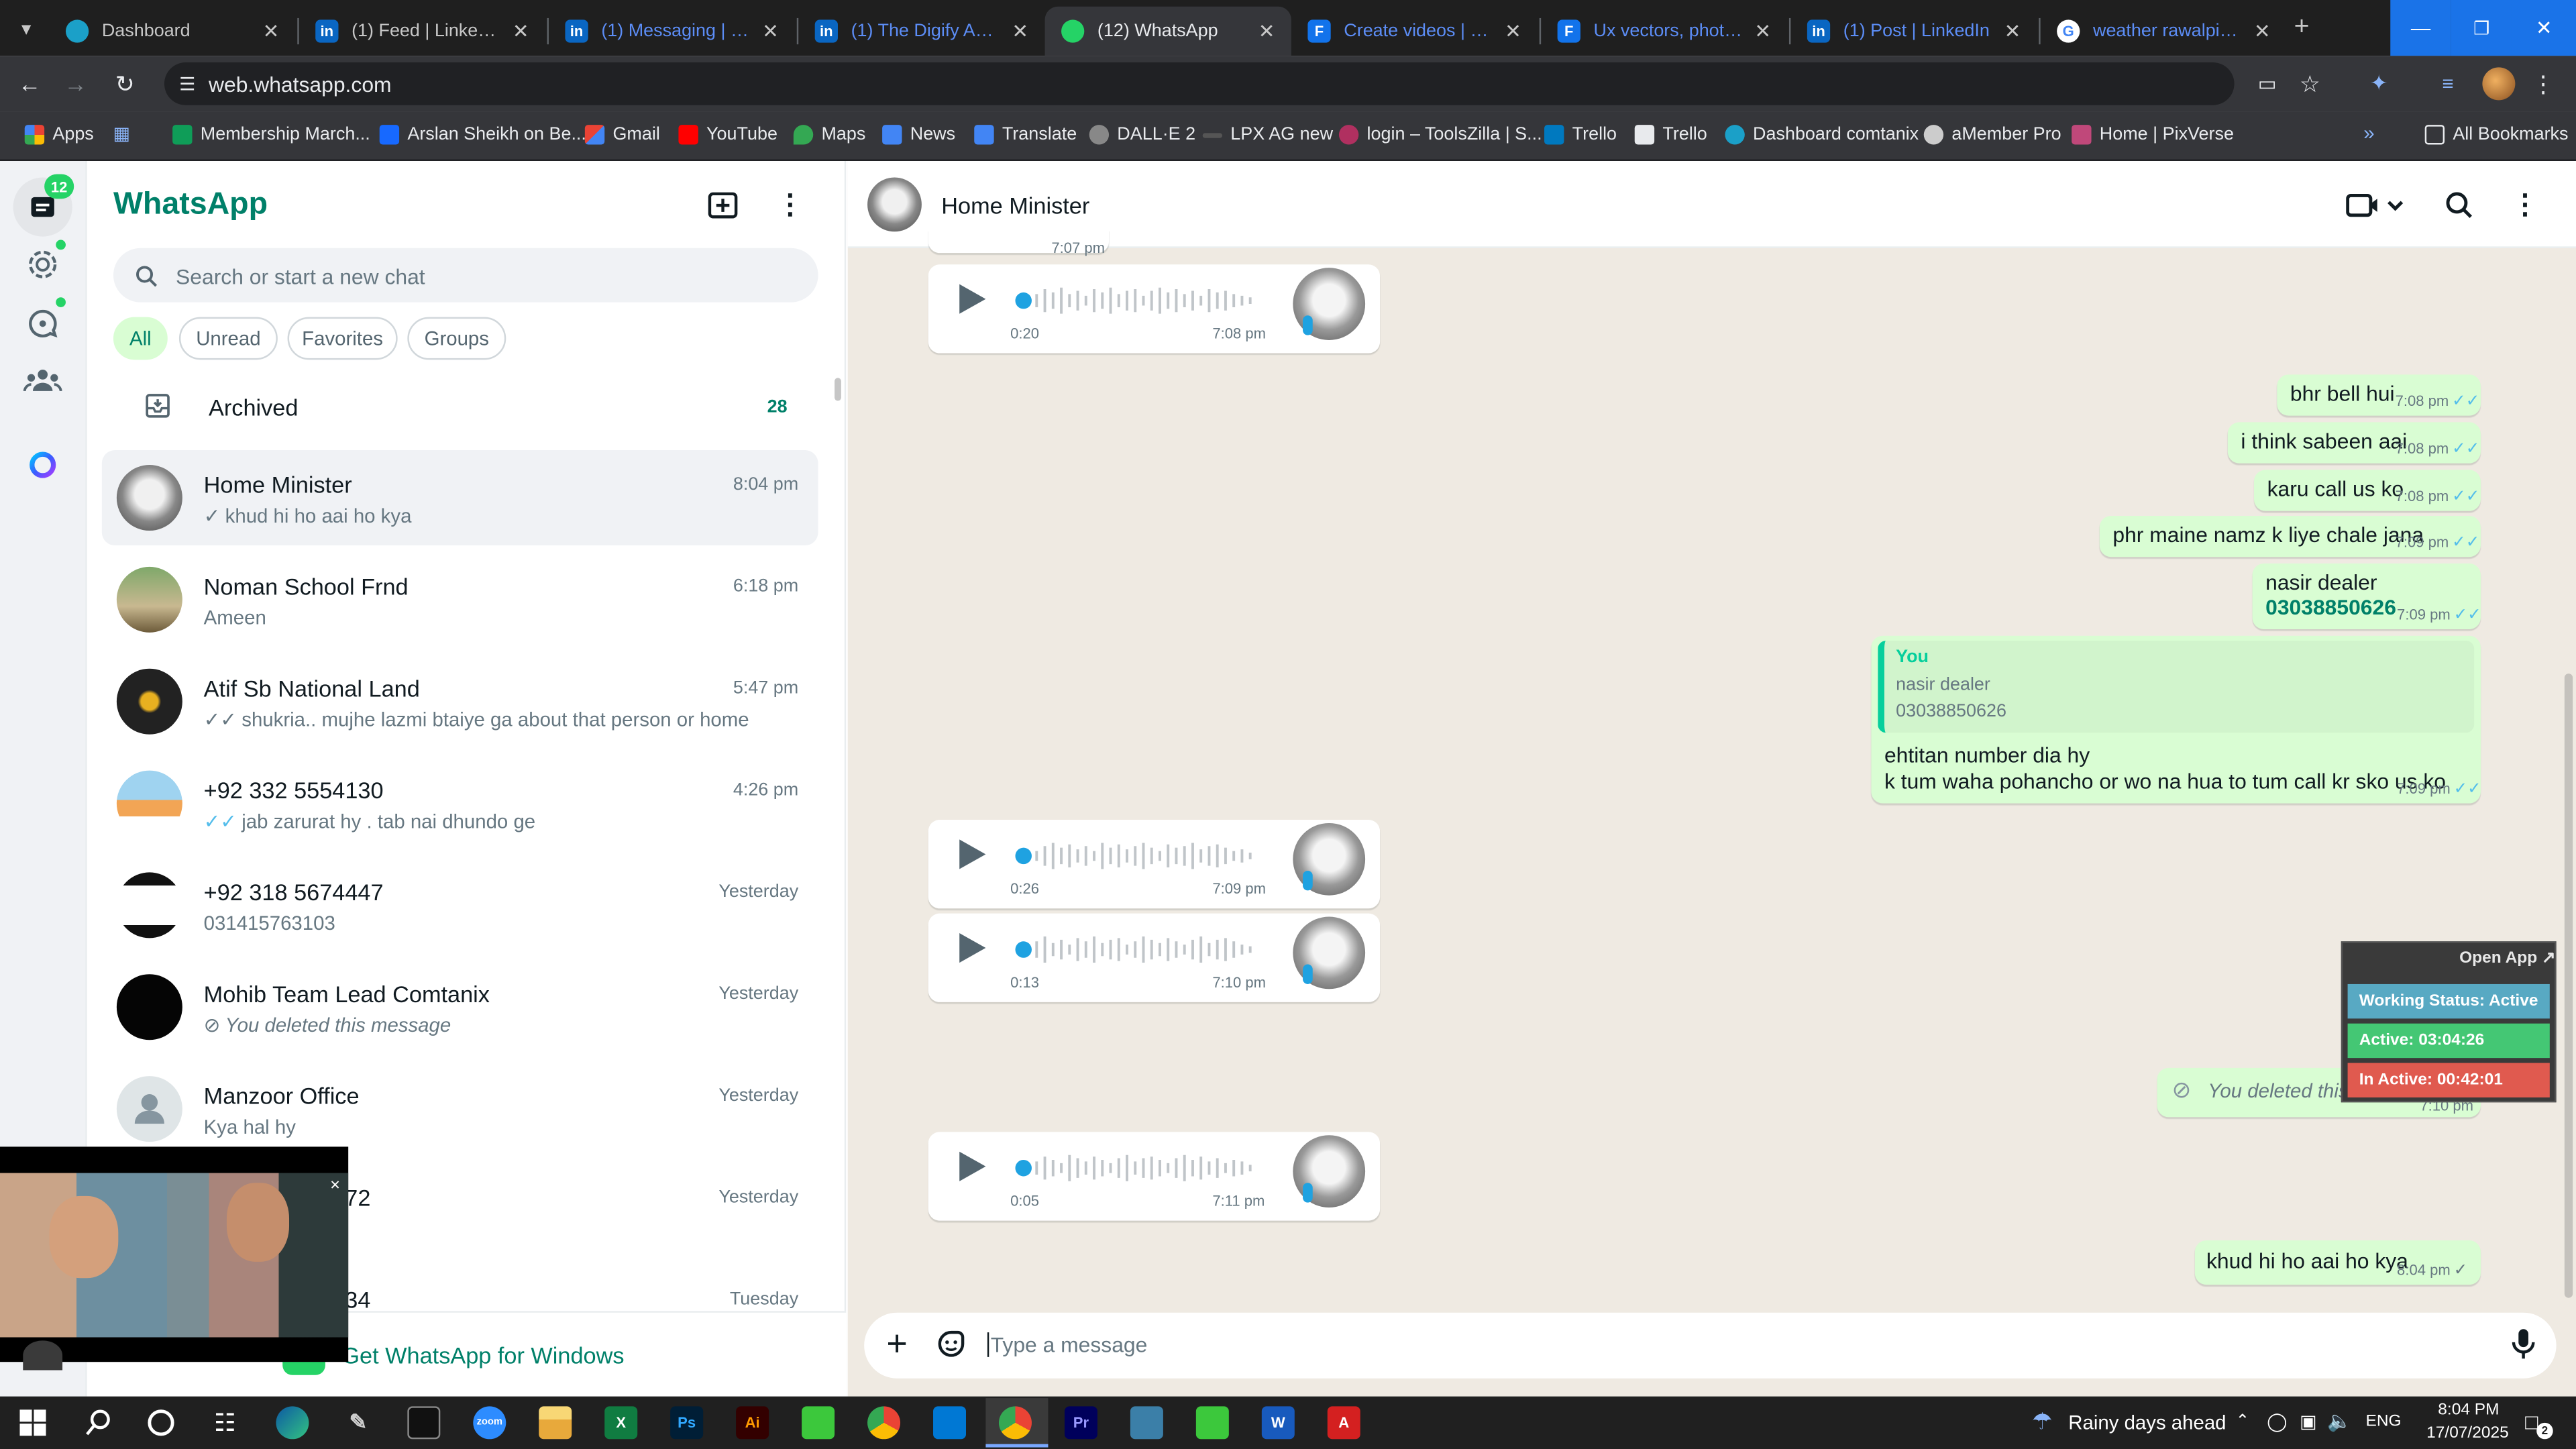  Describe the element at coordinates (1154, 957) in the screenshot. I see `voice-message: 0:13 7:10 pm` at that location.